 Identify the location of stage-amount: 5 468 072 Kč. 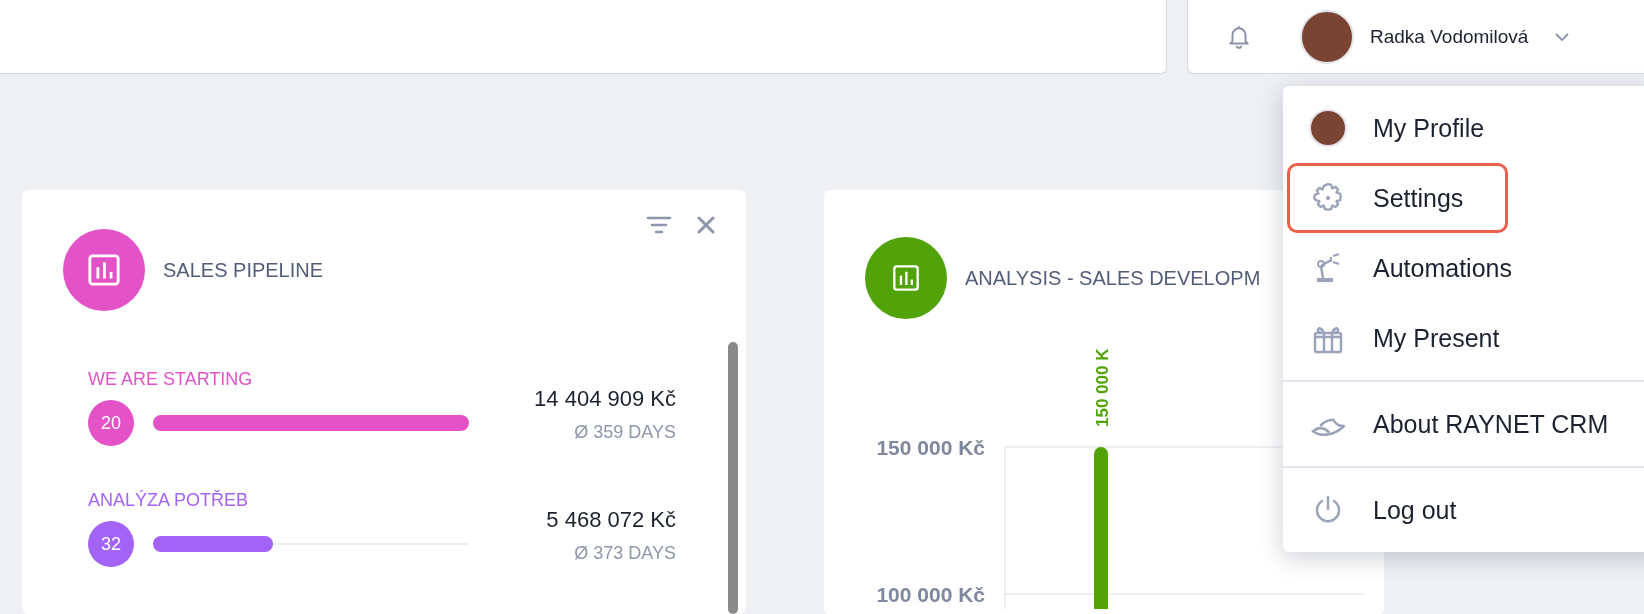
(611, 519).